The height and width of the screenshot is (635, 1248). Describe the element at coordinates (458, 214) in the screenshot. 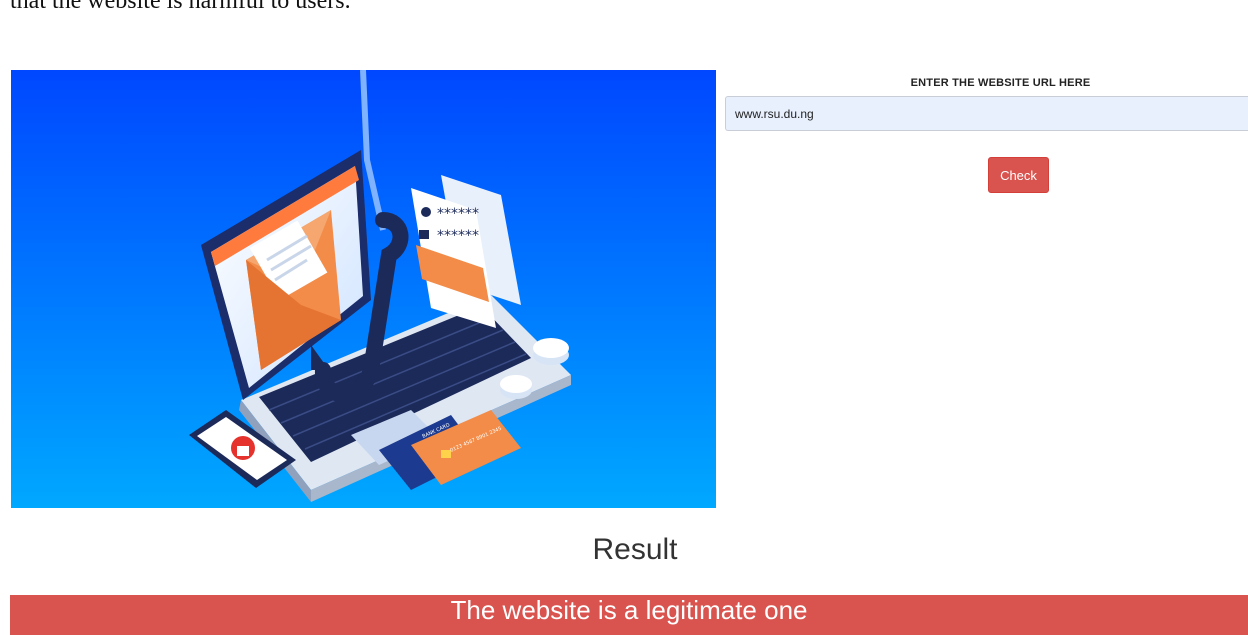

I see `username-mask-text: ******` at that location.